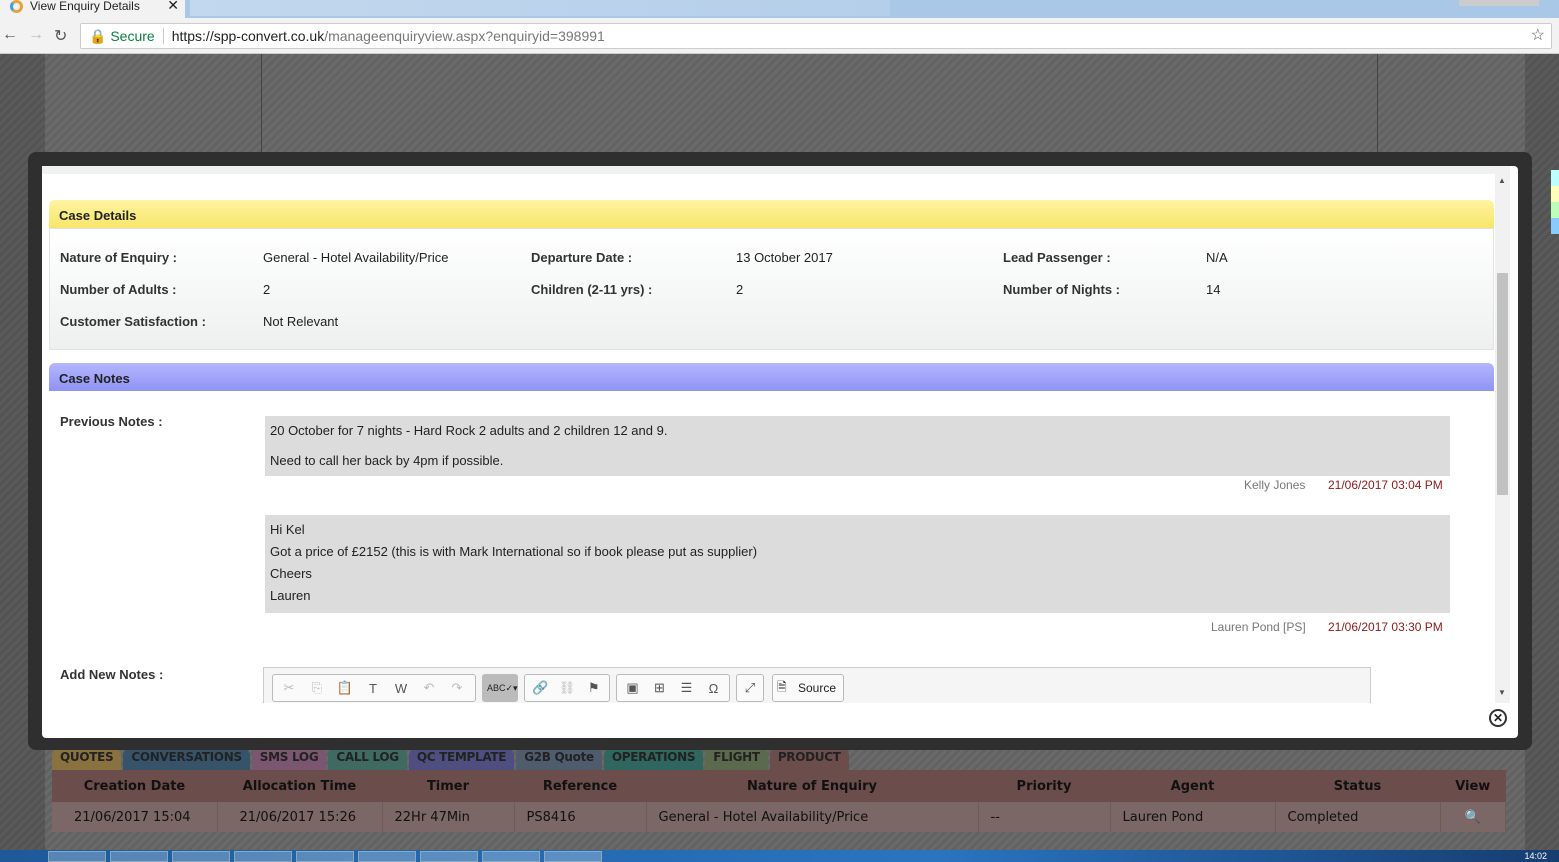 Image resolution: width=1559 pixels, height=862 pixels. Describe the element at coordinates (1258, 627) in the screenshot. I see `note-author: Lauren Pond [PS]` at that location.